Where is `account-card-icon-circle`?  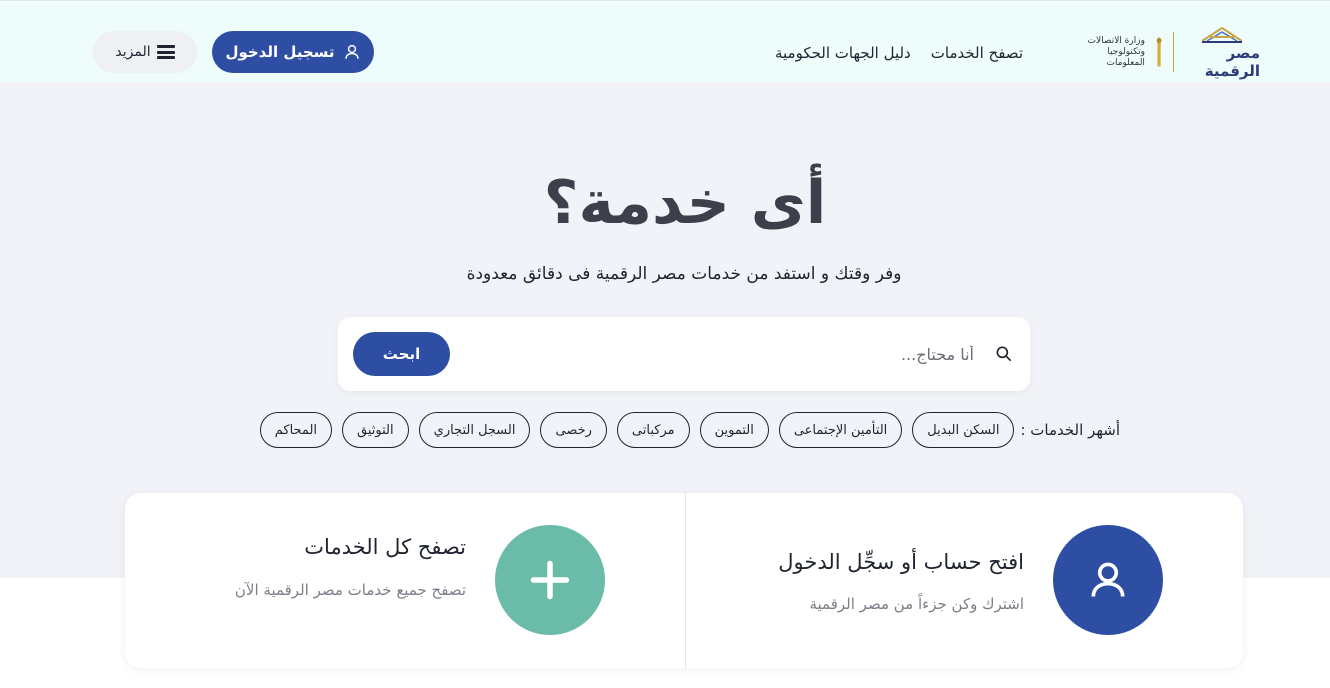 account-card-icon-circle is located at coordinates (1108, 580).